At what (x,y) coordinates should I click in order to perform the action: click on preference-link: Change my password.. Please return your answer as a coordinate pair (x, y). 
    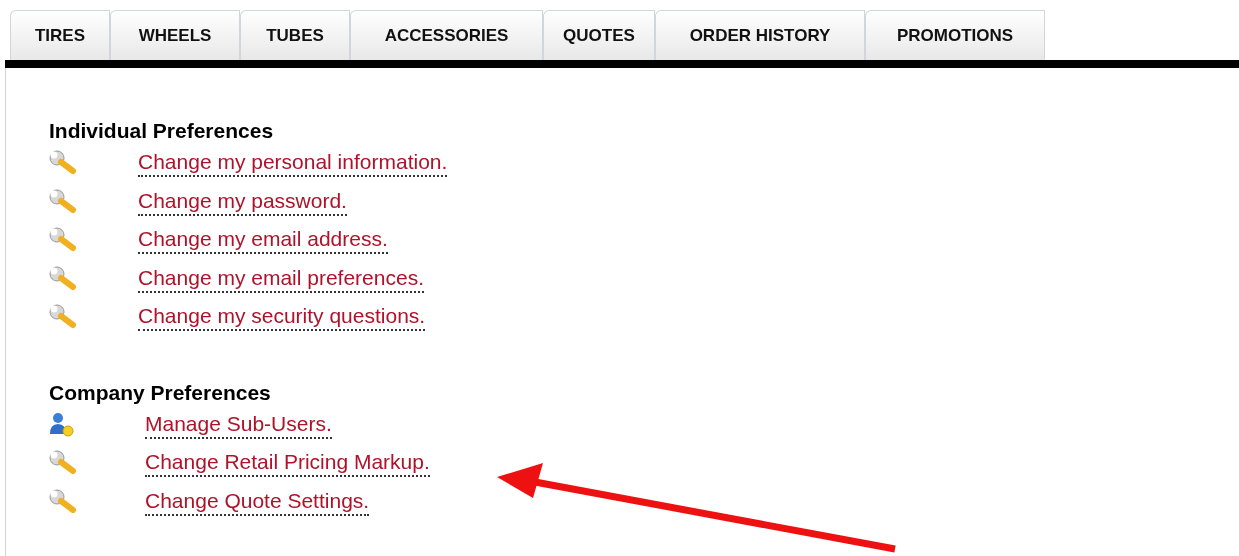
    Looking at the image, I should click on (242, 201).